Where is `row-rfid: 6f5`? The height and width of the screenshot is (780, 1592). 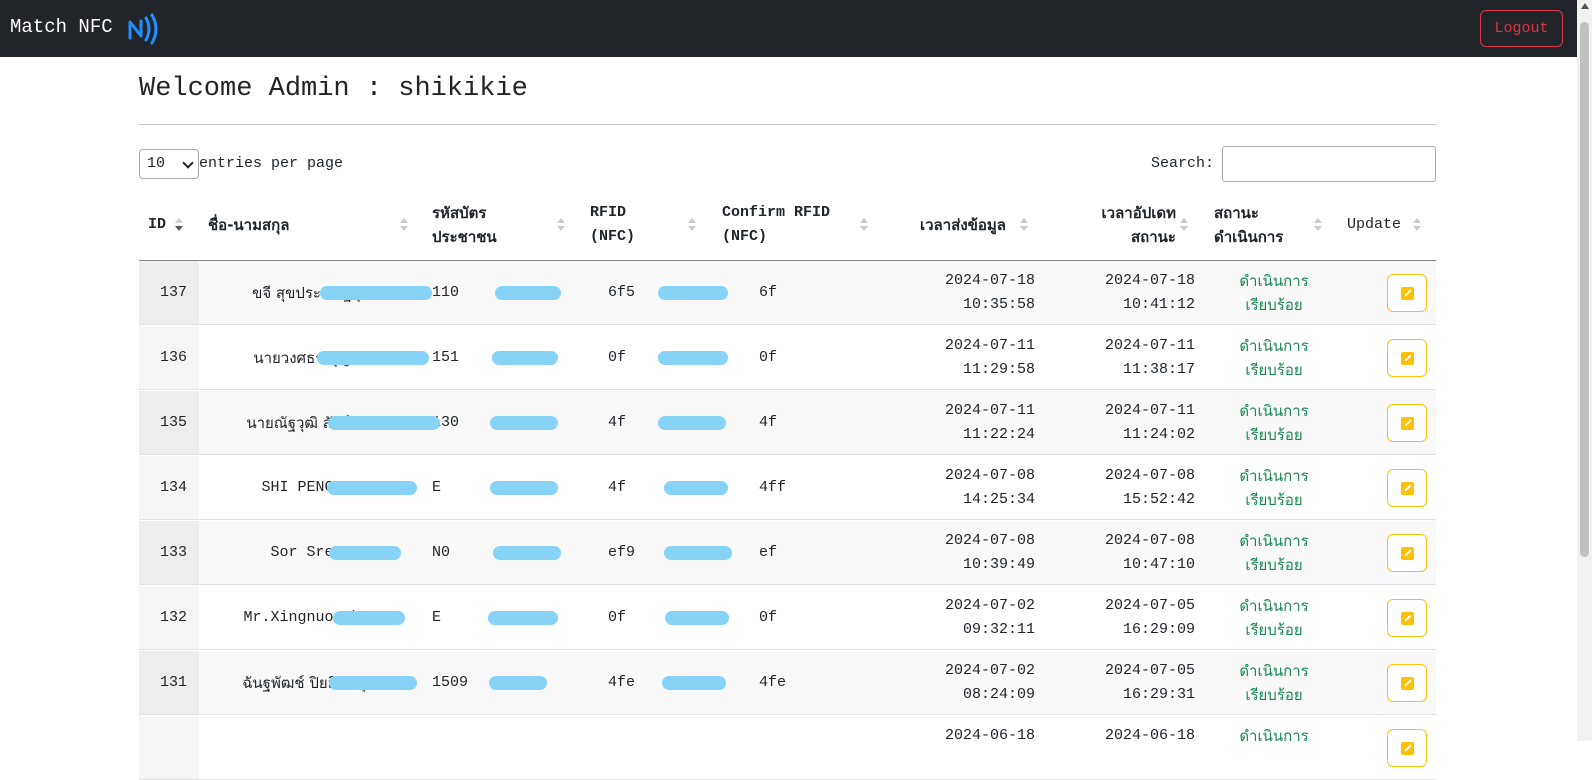
row-rfid: 6f5 is located at coordinates (622, 292).